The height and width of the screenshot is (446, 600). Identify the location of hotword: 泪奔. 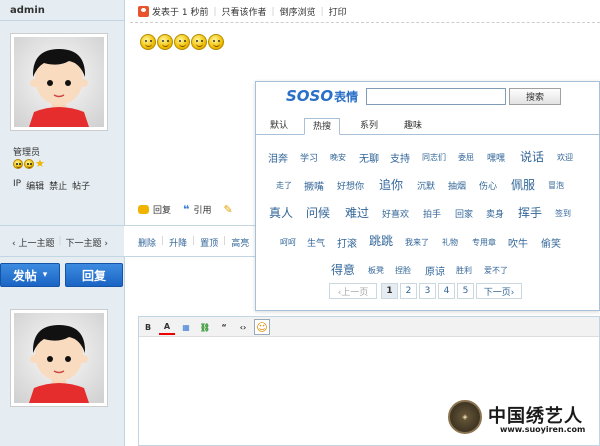
(278, 157).